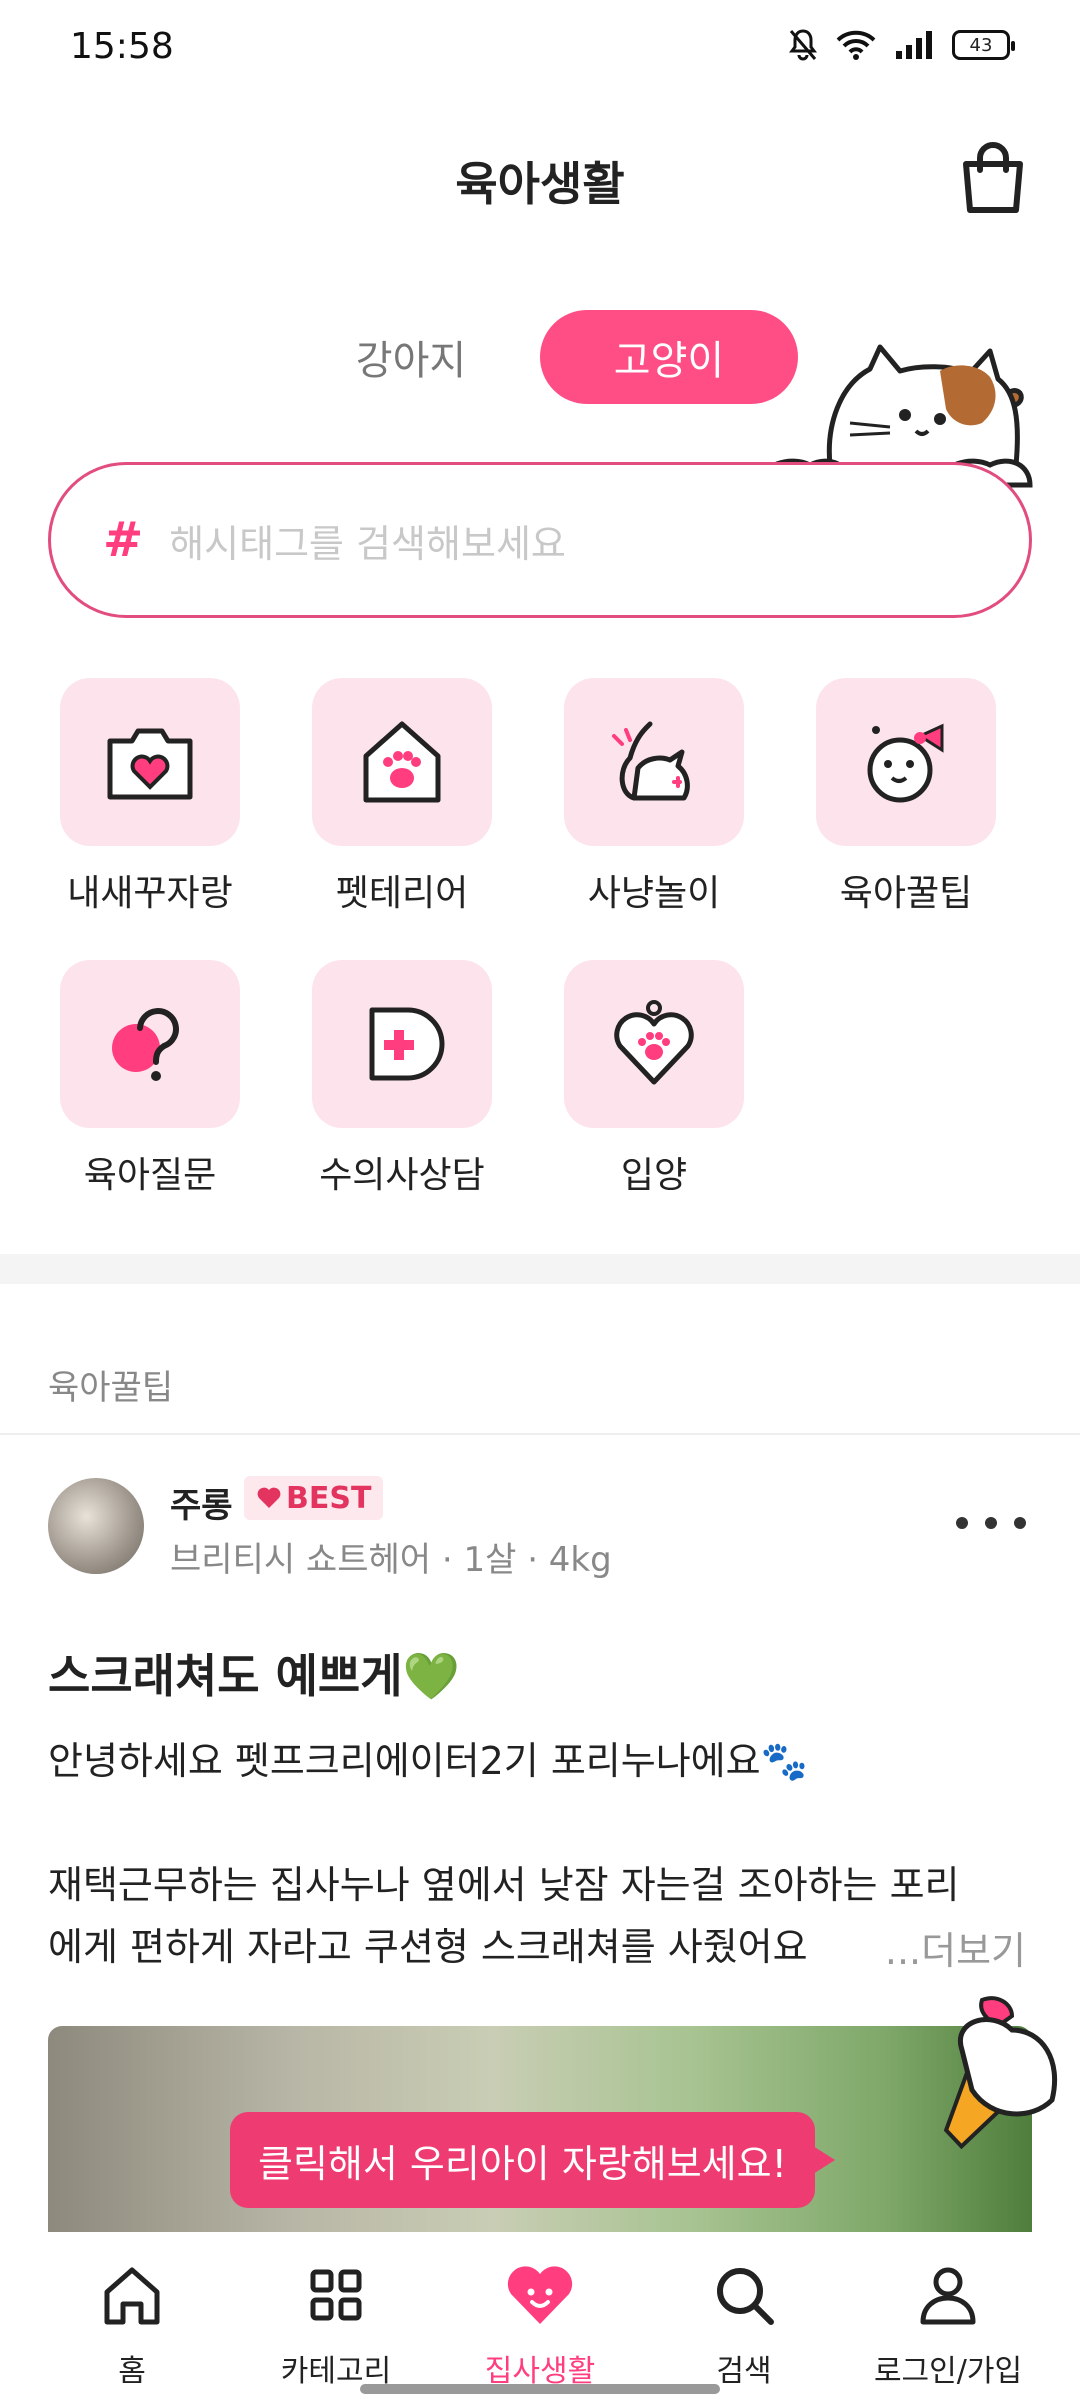 The width and height of the screenshot is (1080, 2400). What do you see at coordinates (540, 2295) in the screenshot?
I see `heart-face-icon` at bounding box center [540, 2295].